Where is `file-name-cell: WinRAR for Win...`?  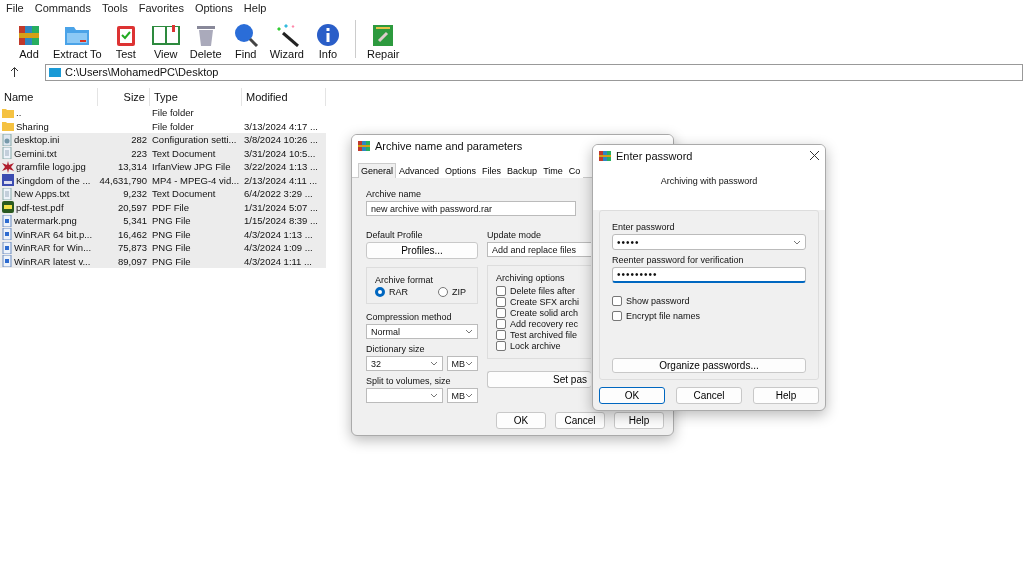
file-name-cell: WinRAR for Win... is located at coordinates (49, 248).